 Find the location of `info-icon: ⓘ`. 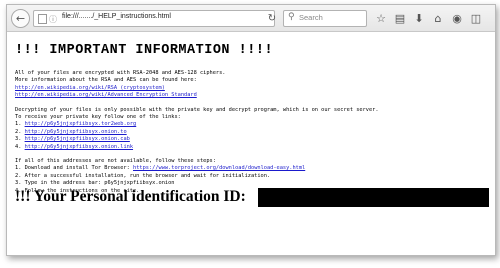

info-icon: ⓘ is located at coordinates (53, 19).